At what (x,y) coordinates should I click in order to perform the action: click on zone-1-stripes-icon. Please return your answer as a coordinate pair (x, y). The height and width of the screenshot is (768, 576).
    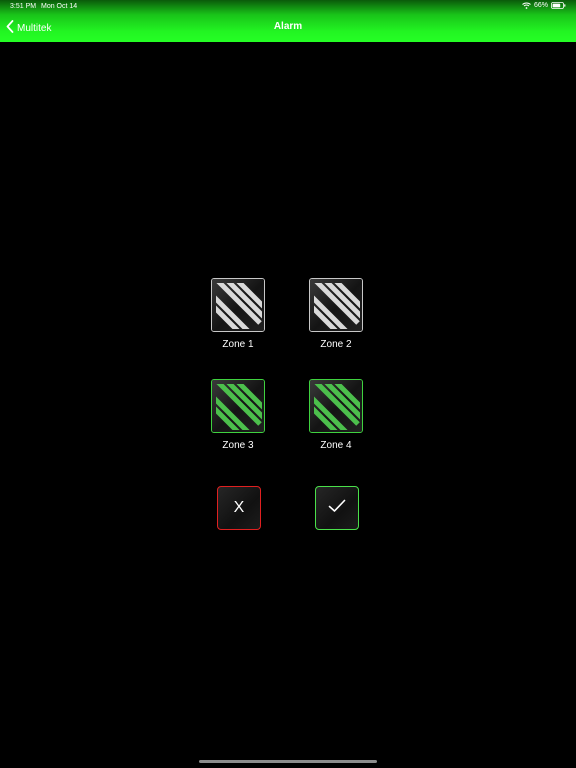
    Looking at the image, I should click on (238, 305).